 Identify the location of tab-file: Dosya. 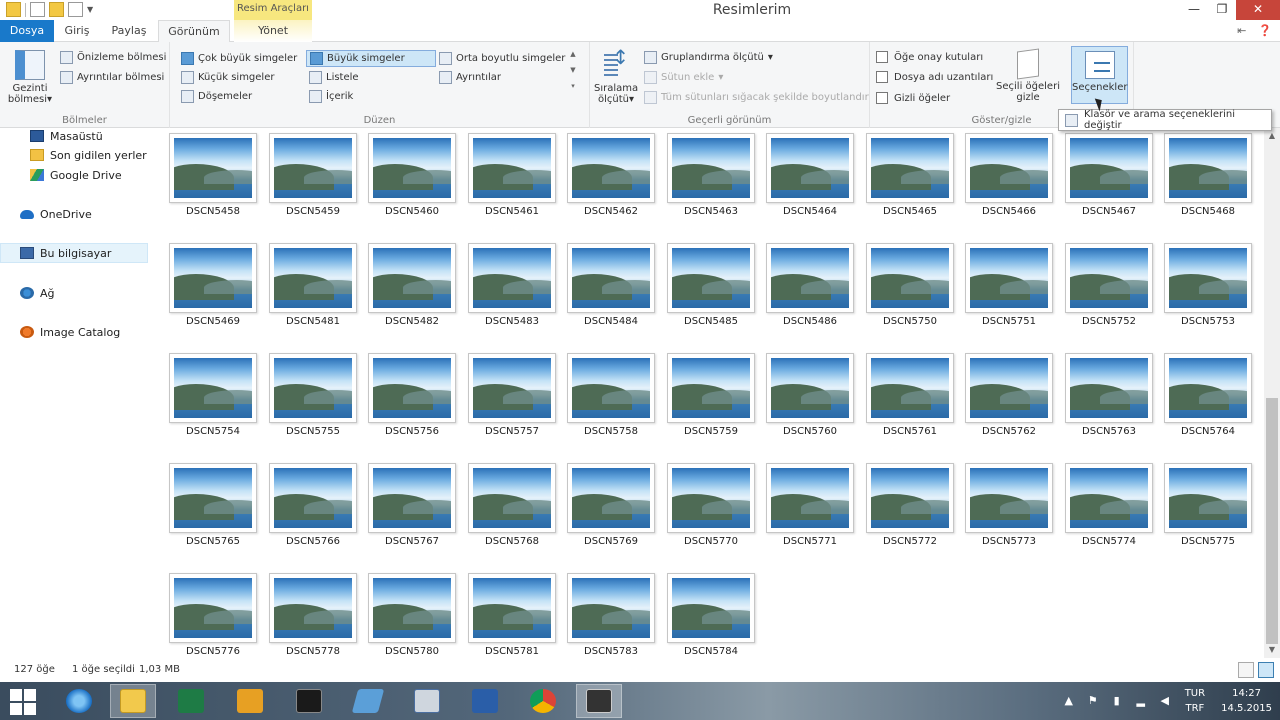
(27, 31).